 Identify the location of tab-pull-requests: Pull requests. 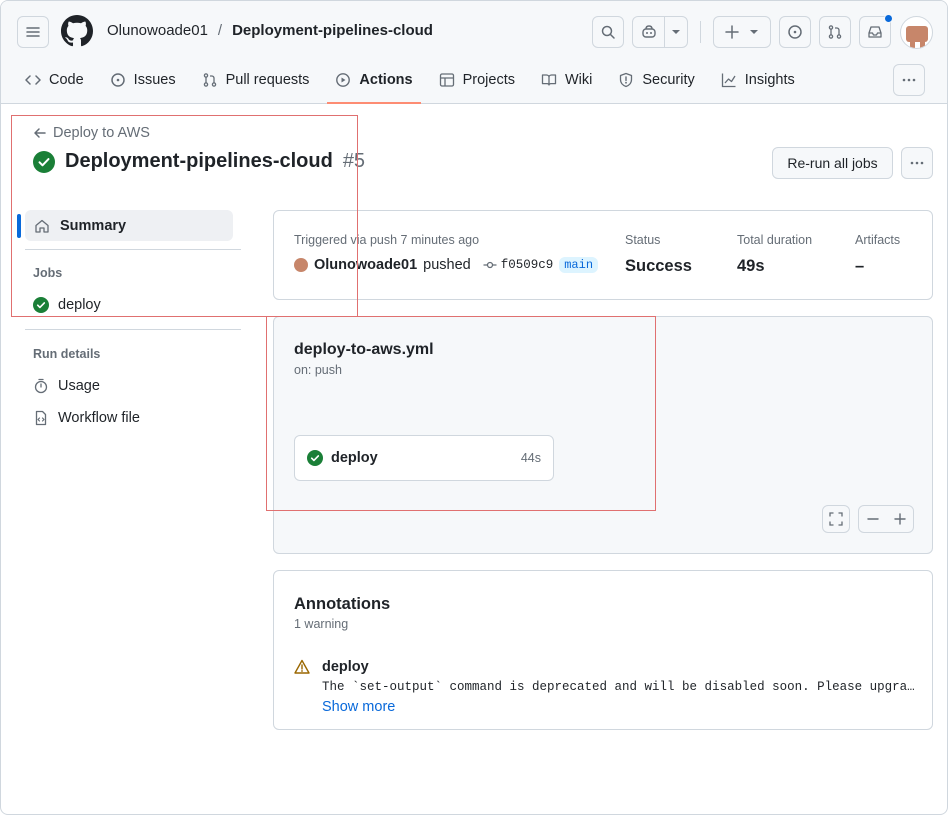
(256, 80).